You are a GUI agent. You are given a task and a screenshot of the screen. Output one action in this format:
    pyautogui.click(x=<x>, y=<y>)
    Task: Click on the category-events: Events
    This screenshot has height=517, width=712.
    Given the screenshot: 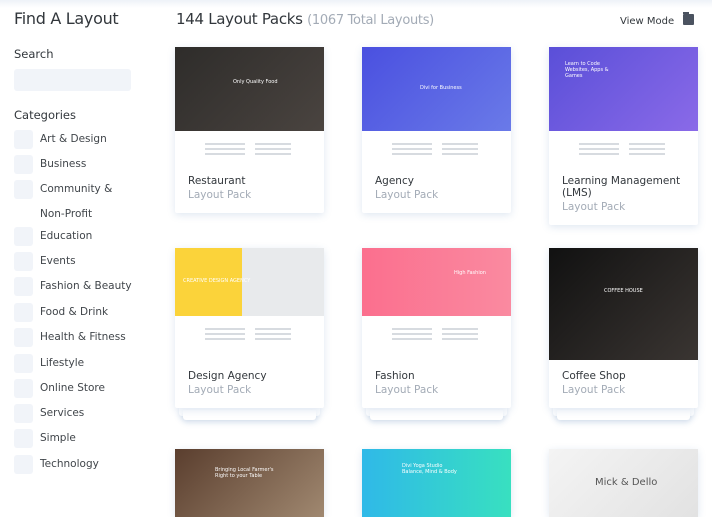 What is the action you would take?
    pyautogui.click(x=45, y=263)
    